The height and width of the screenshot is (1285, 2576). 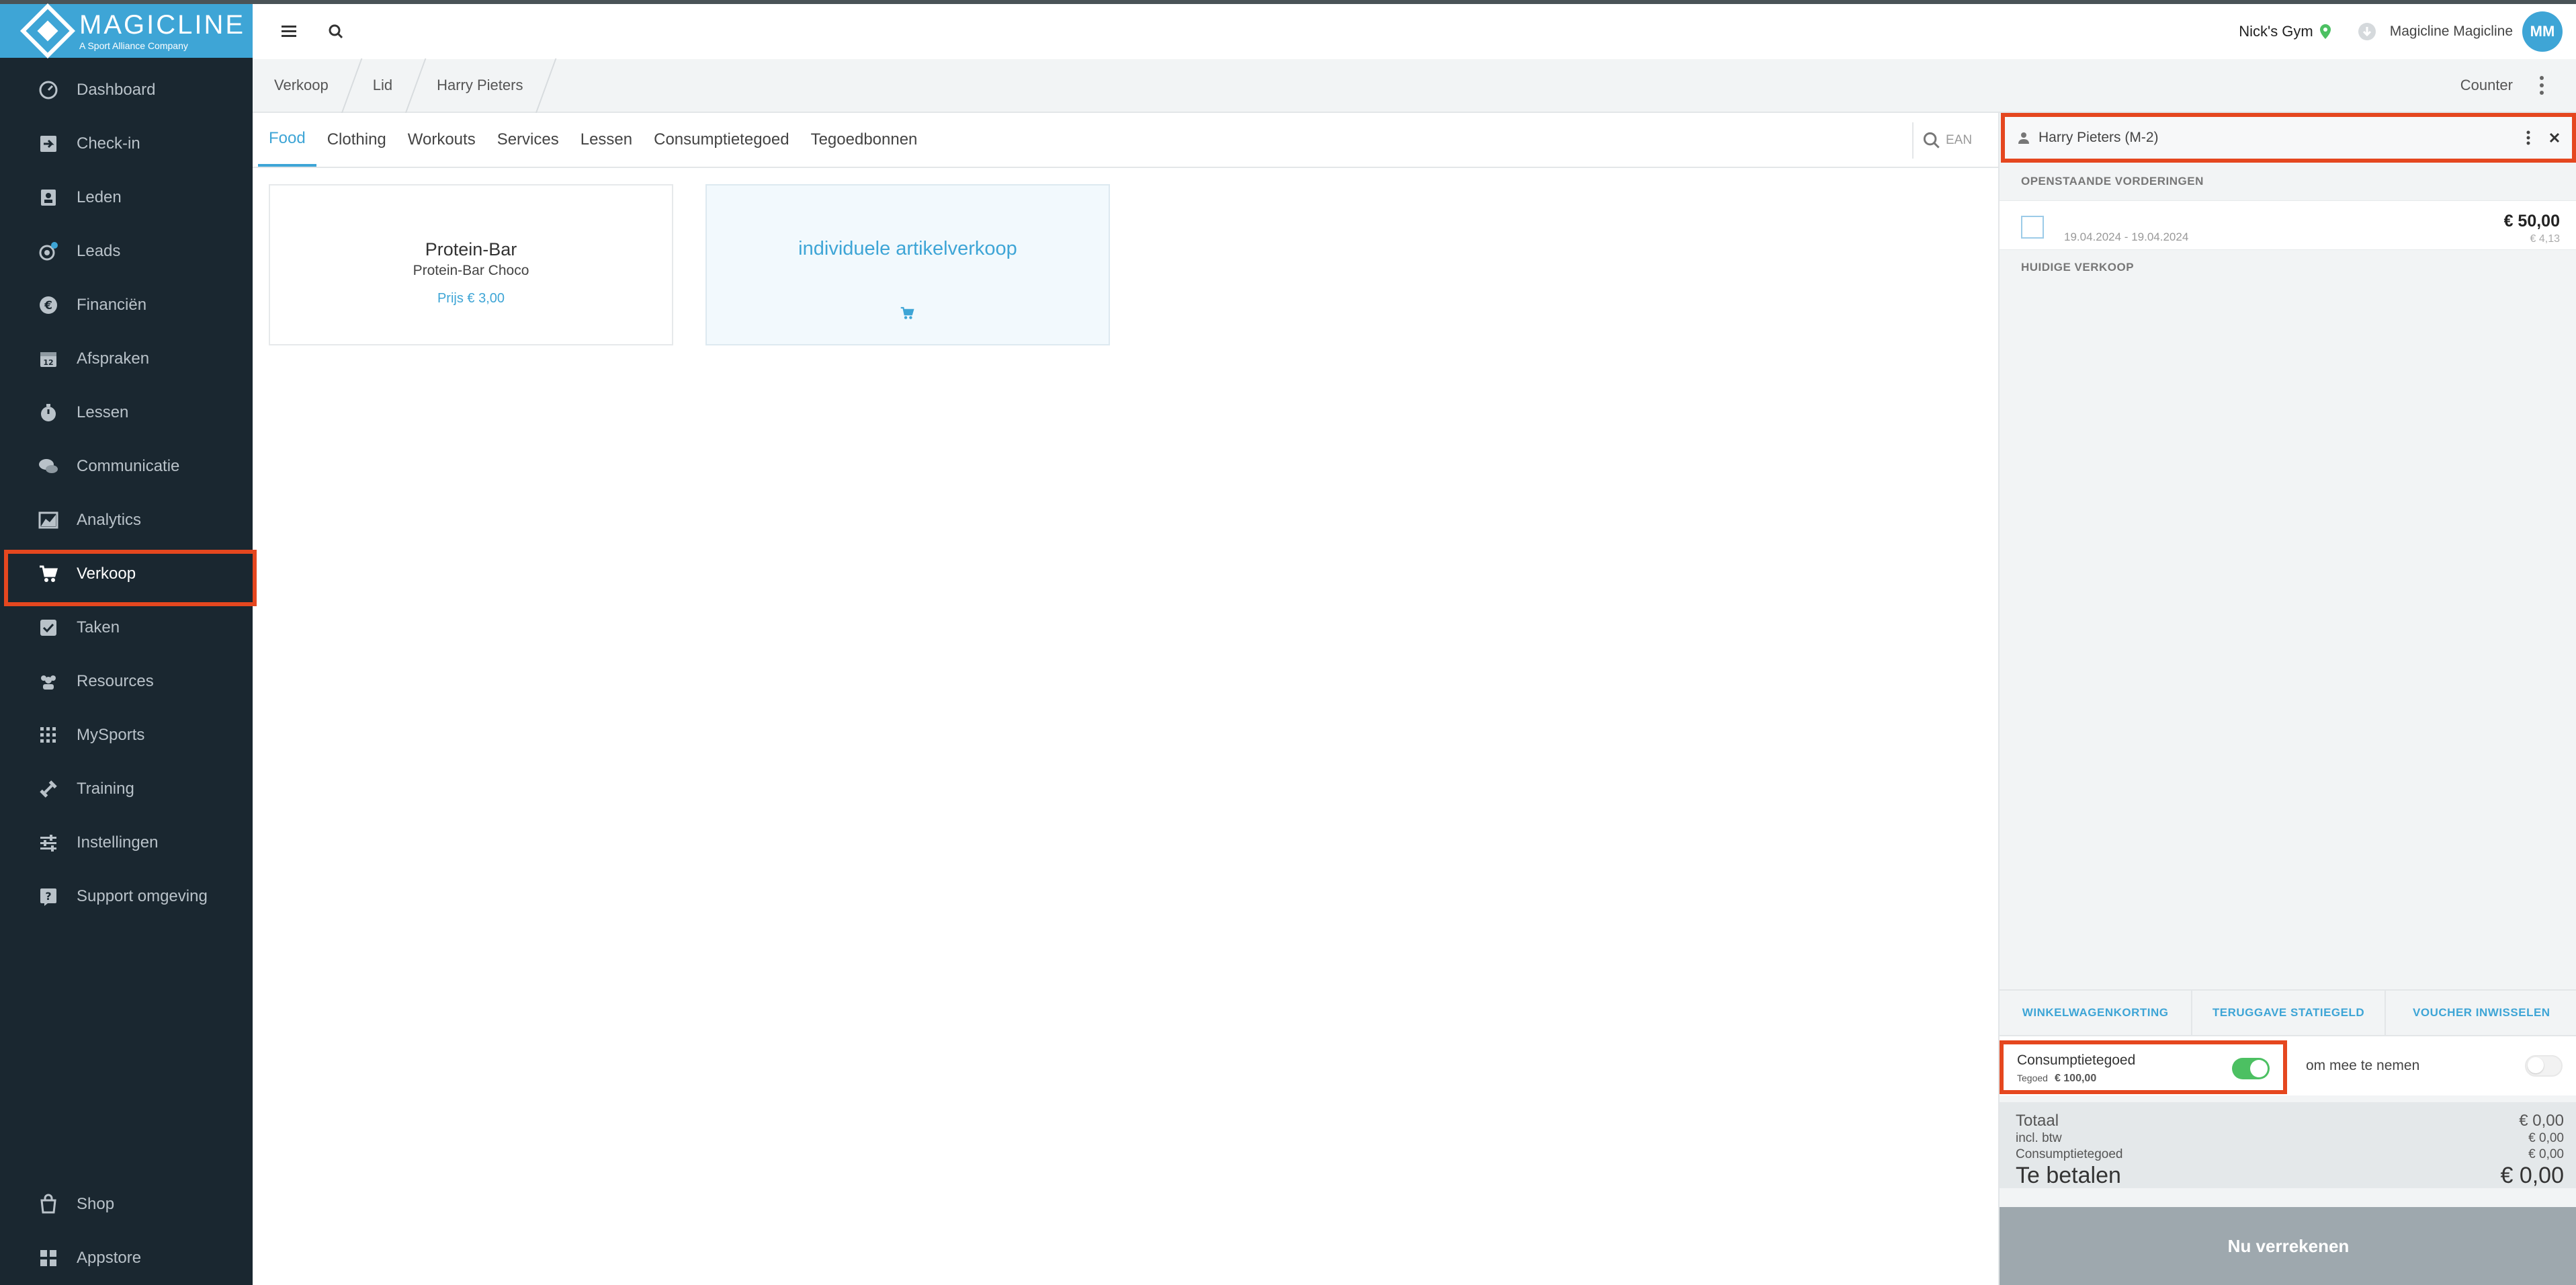 What do you see at coordinates (48, 90) in the screenshot?
I see `dashboard-icon` at bounding box center [48, 90].